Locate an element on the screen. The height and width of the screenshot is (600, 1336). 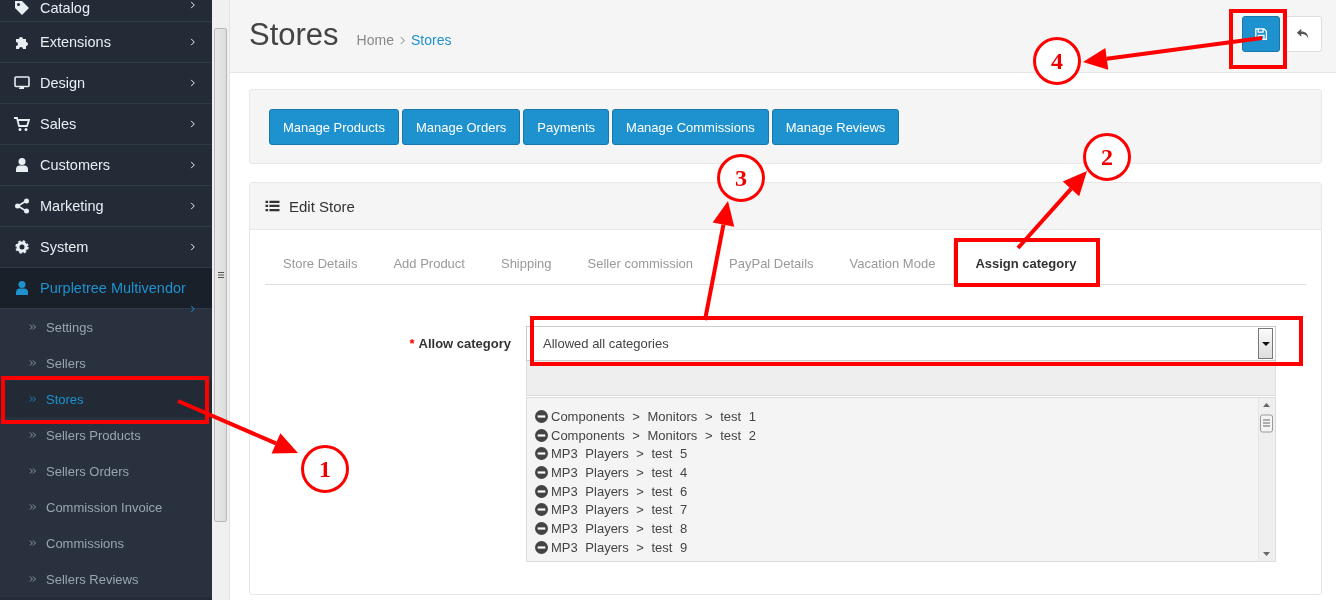
action-button: Payments is located at coordinates (566, 127).